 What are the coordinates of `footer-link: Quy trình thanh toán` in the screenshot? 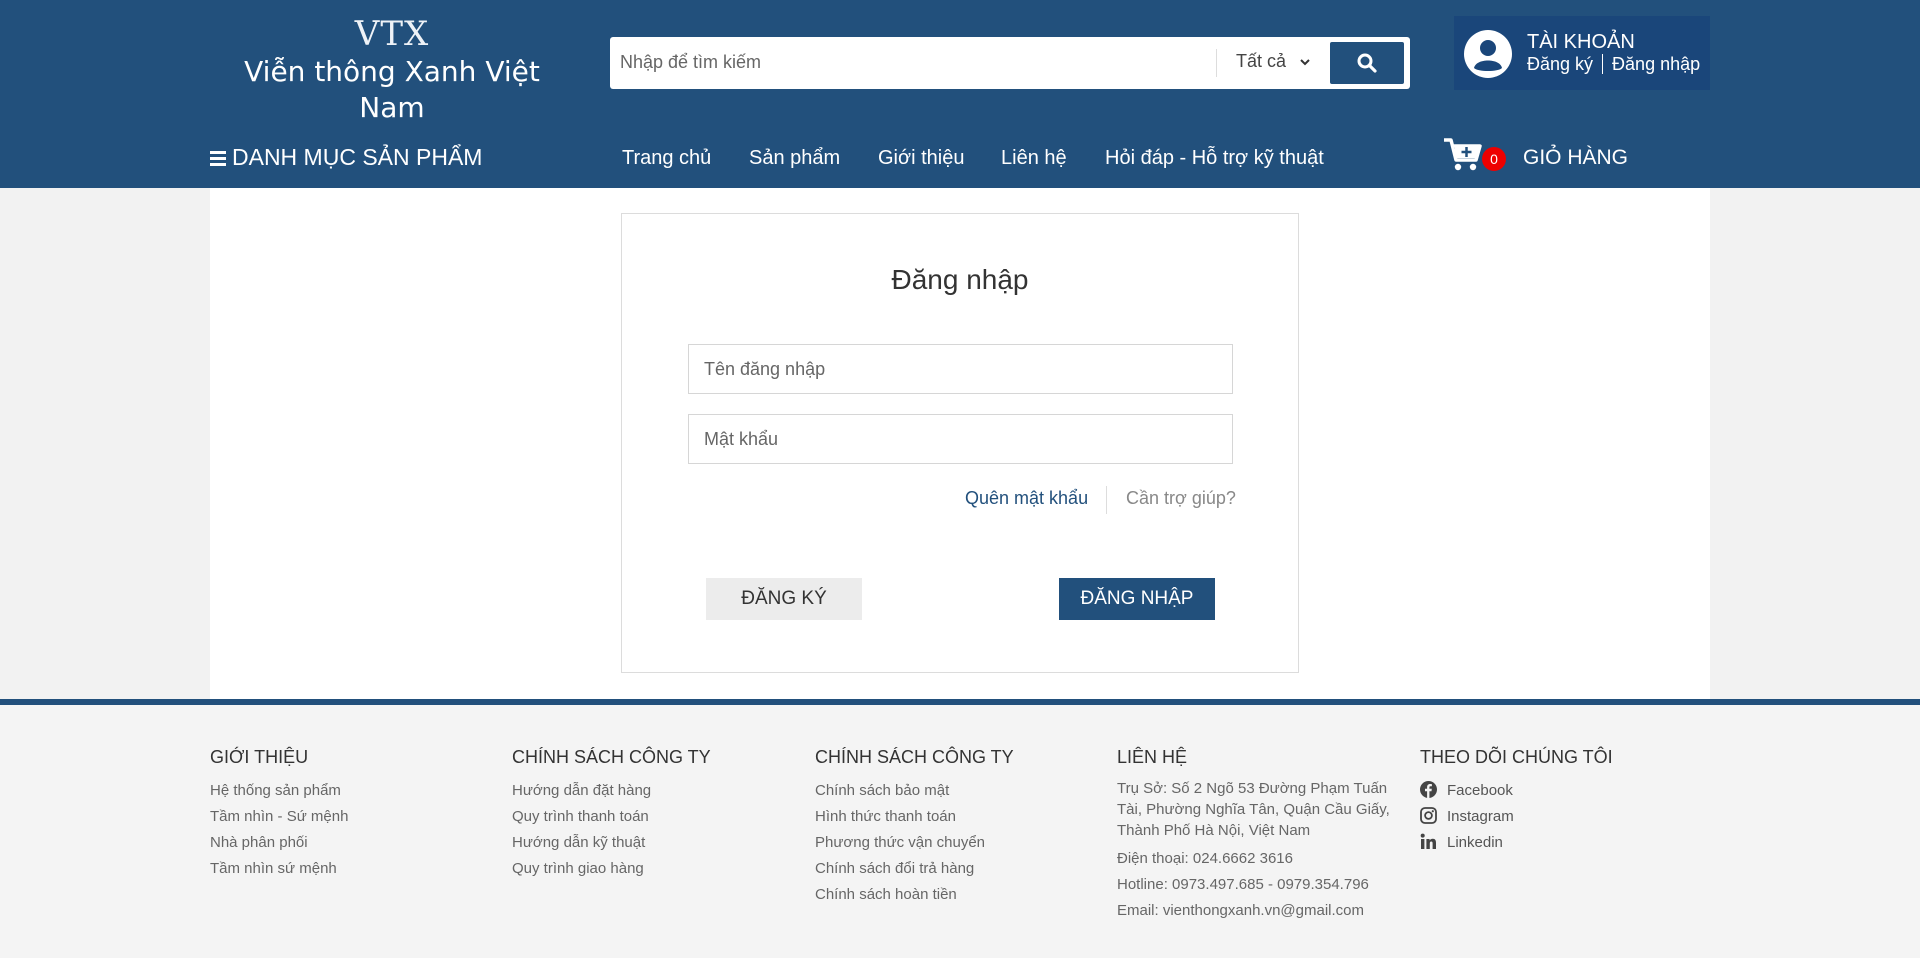 It's located at (611, 817).